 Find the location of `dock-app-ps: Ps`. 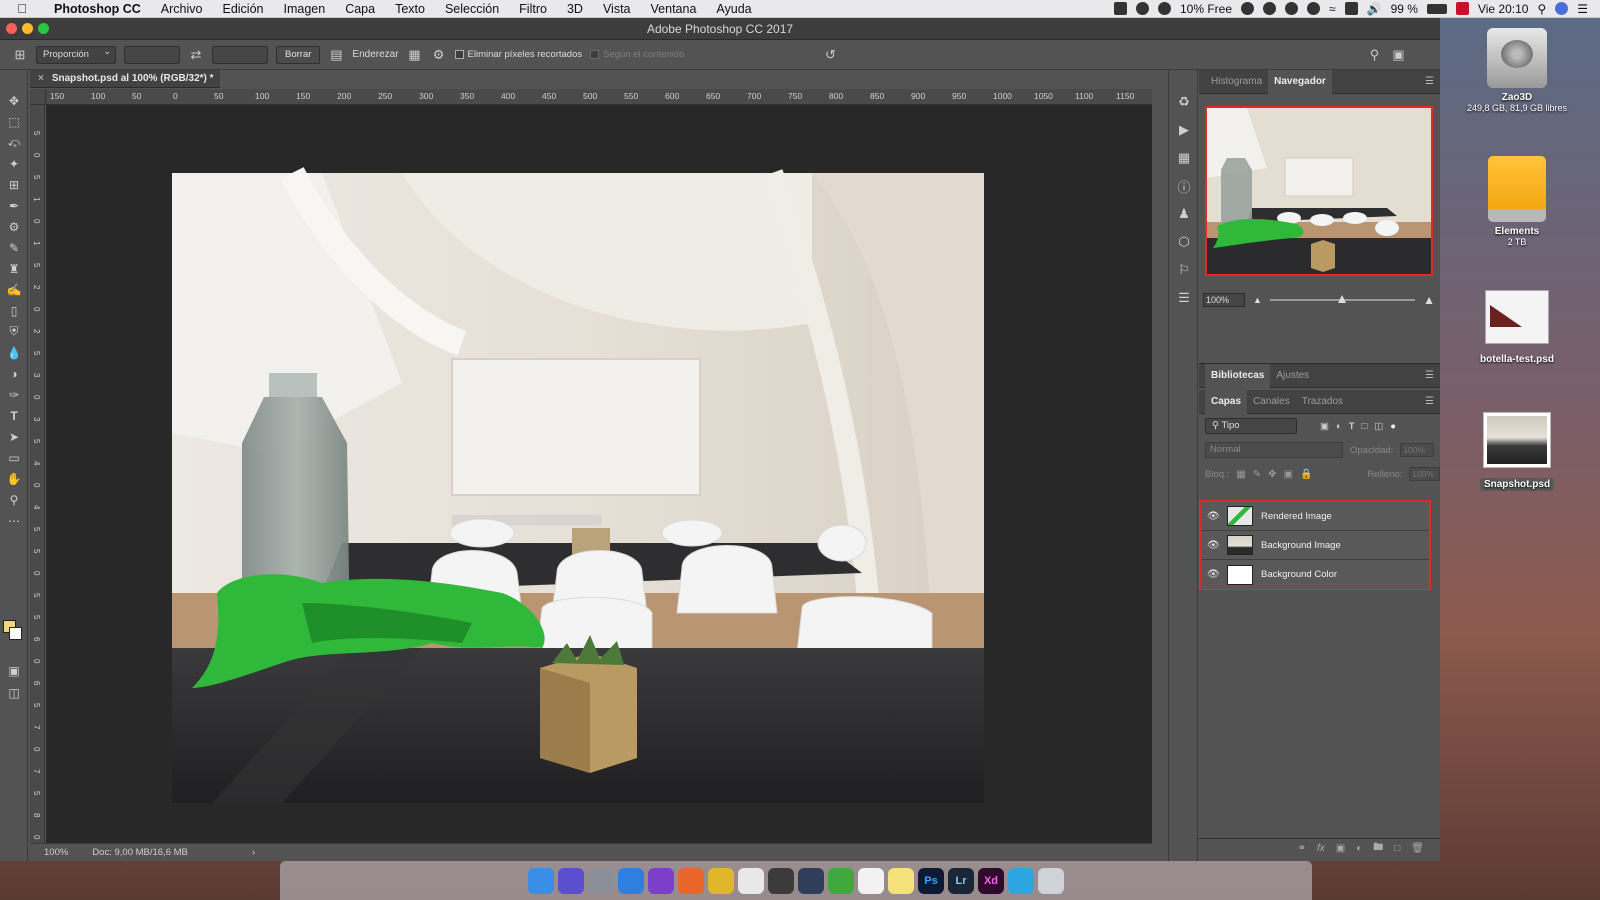

dock-app-ps: Ps is located at coordinates (931, 880).